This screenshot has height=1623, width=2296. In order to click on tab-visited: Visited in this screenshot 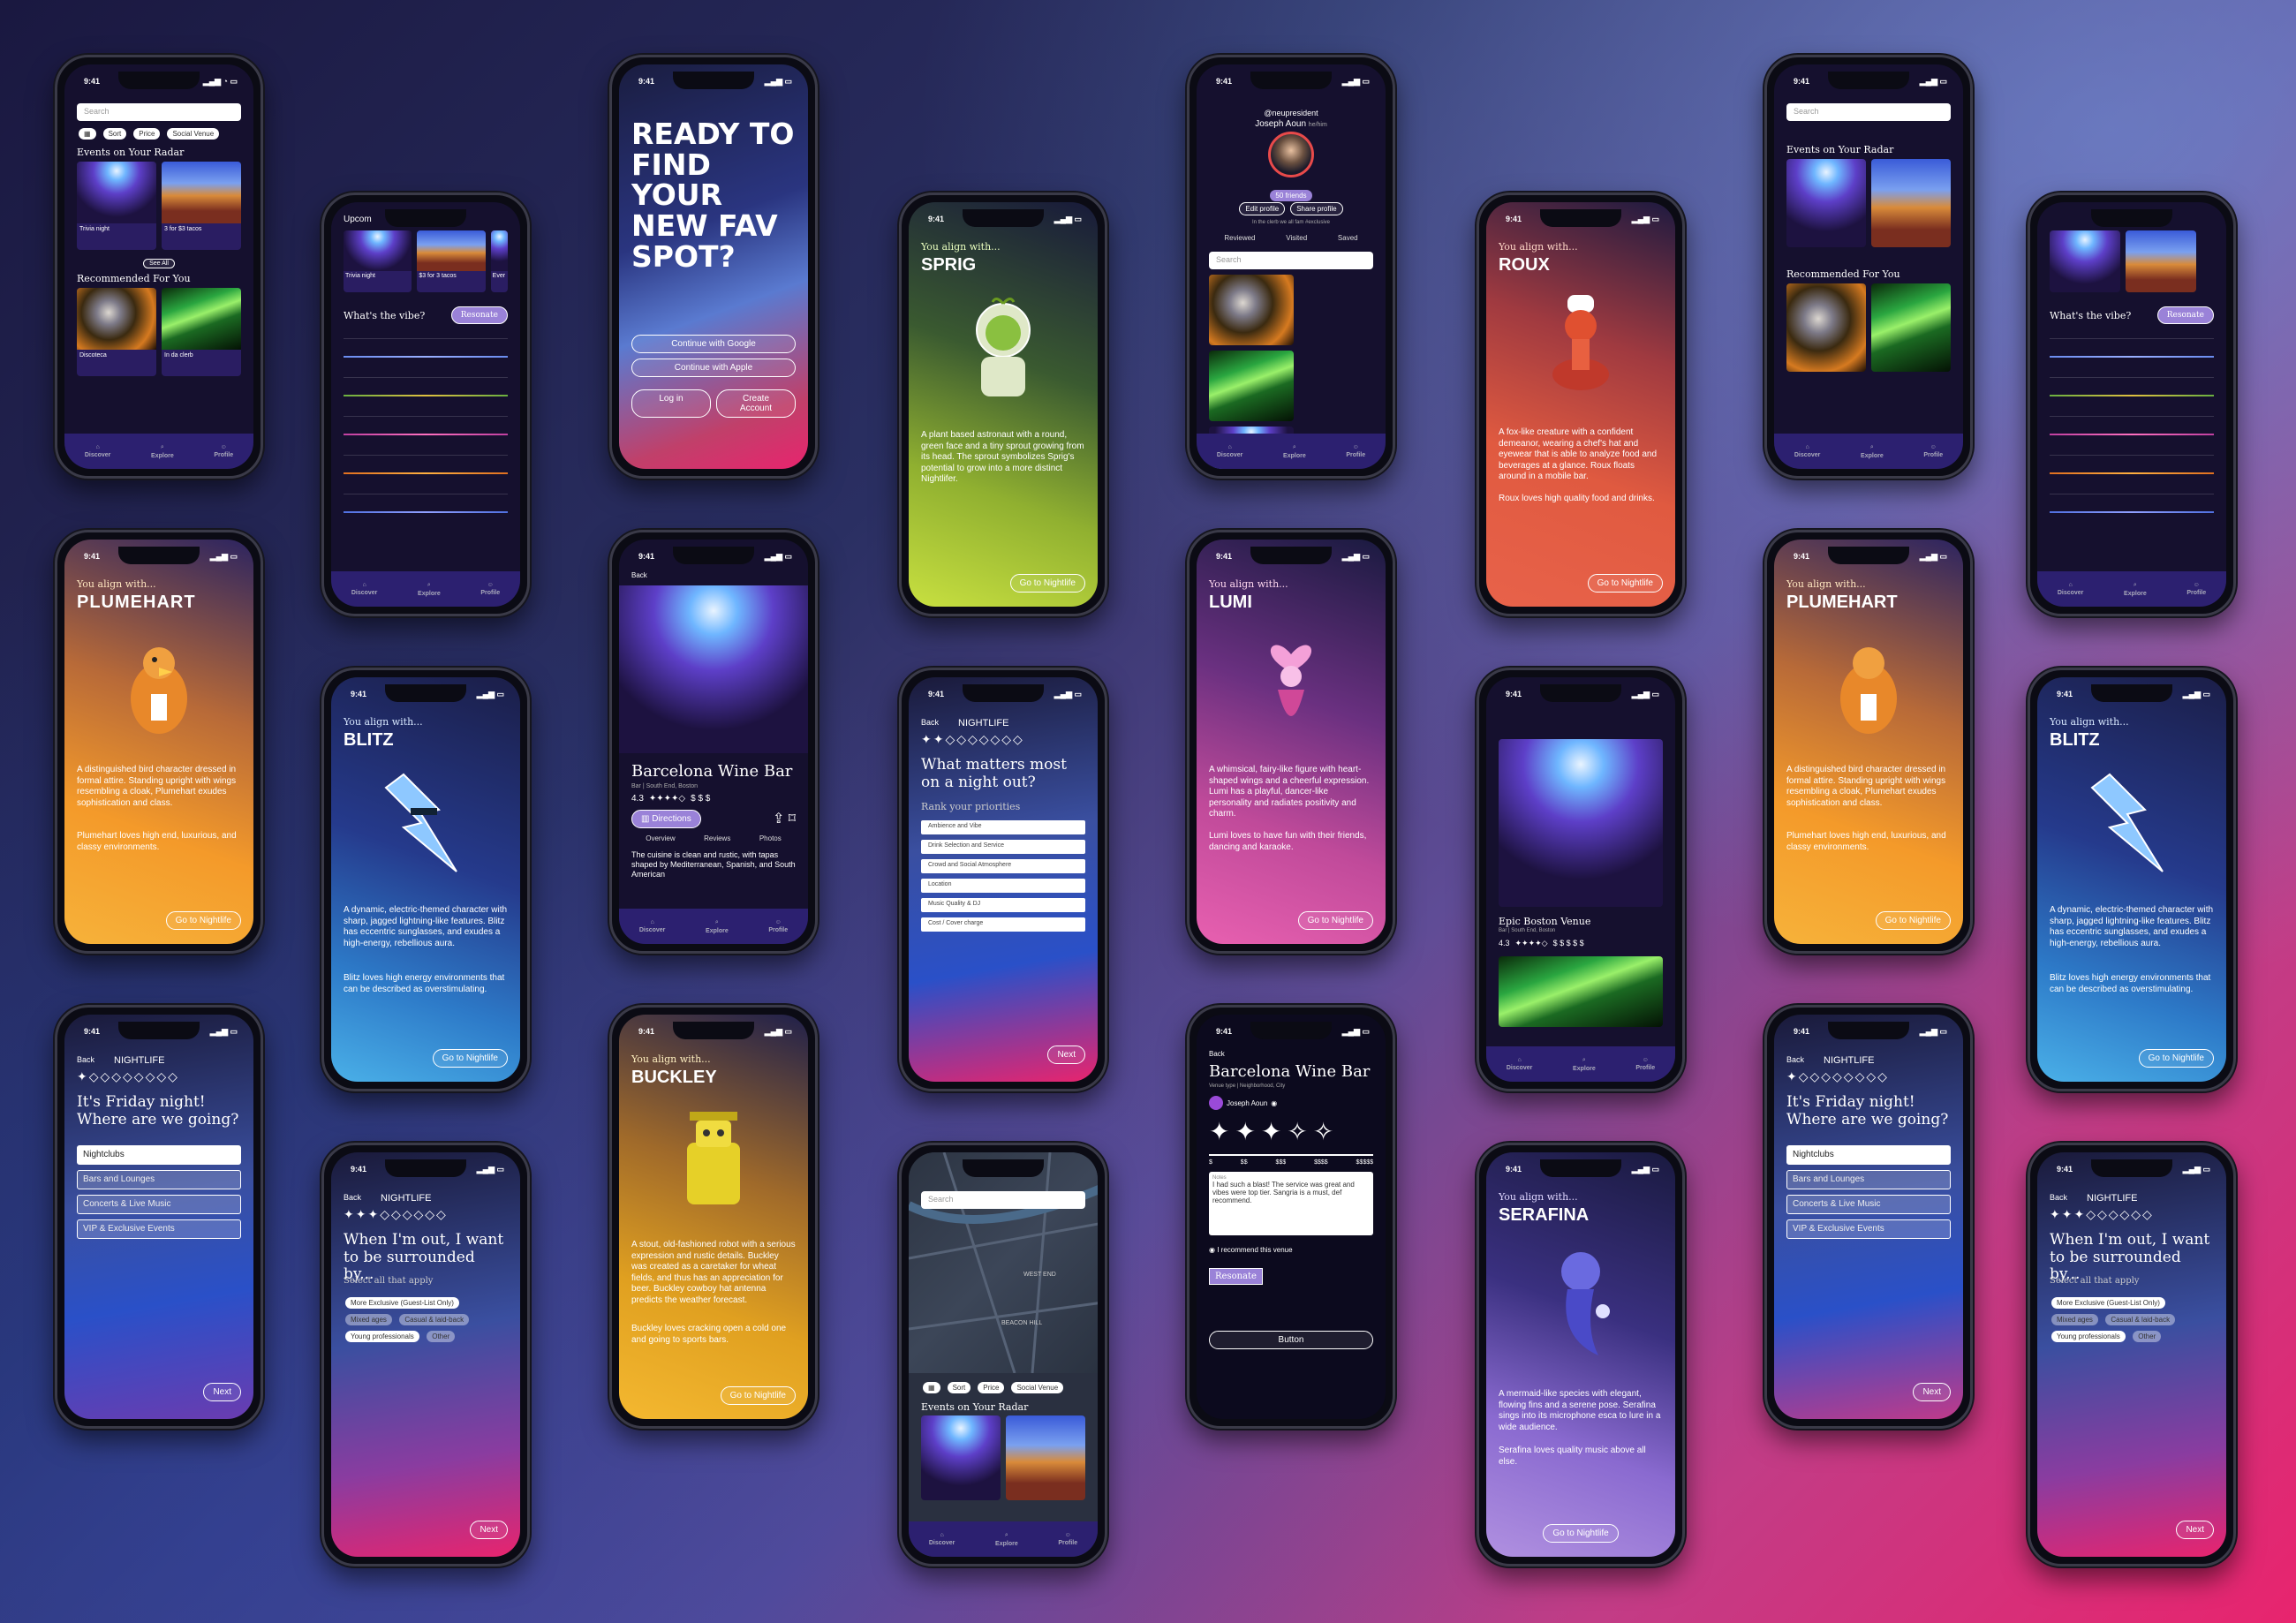, I will do `click(1296, 238)`.